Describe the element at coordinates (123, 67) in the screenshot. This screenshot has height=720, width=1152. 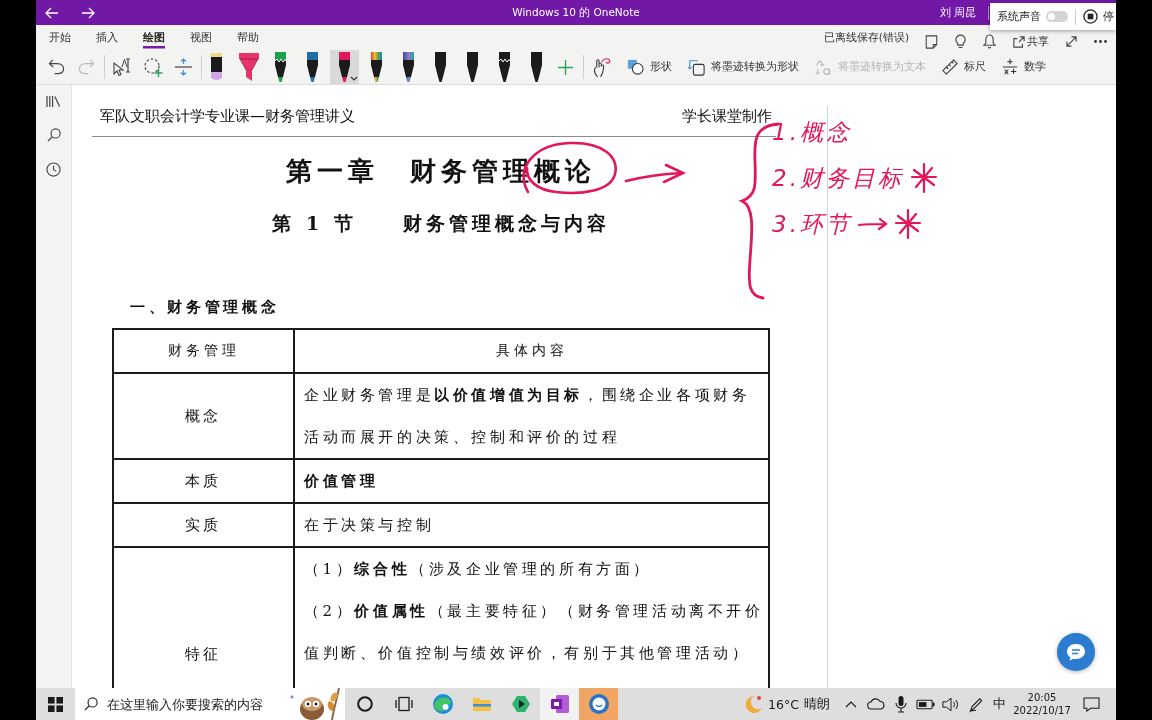
I see `lasso-select-icon` at that location.